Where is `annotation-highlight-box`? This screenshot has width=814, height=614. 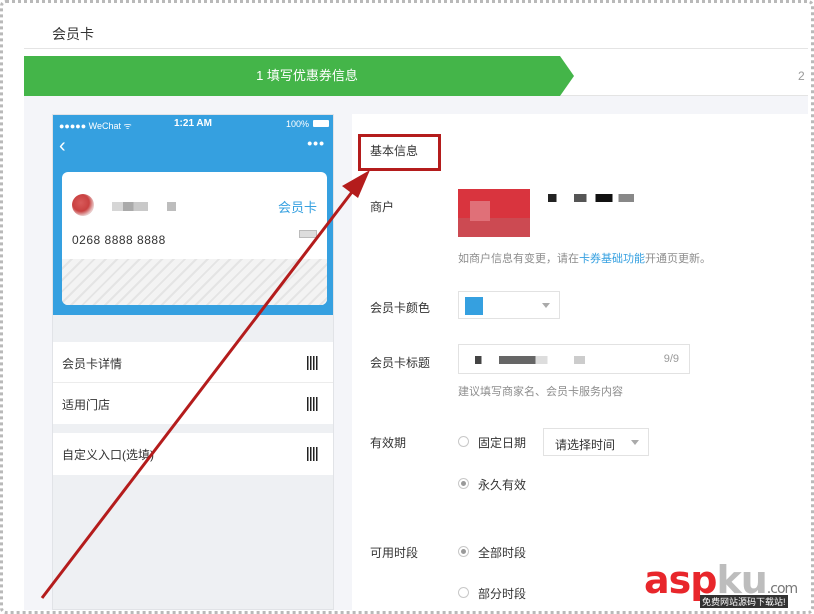
annotation-highlight-box is located at coordinates (399, 152).